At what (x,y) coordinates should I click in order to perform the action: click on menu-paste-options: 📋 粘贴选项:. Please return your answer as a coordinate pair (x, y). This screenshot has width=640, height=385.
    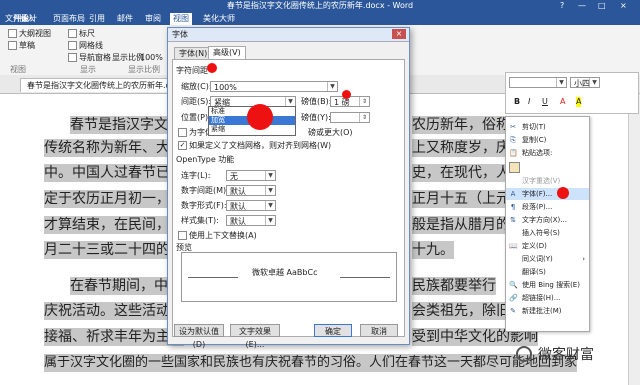
    Looking at the image, I should click on (547, 153).